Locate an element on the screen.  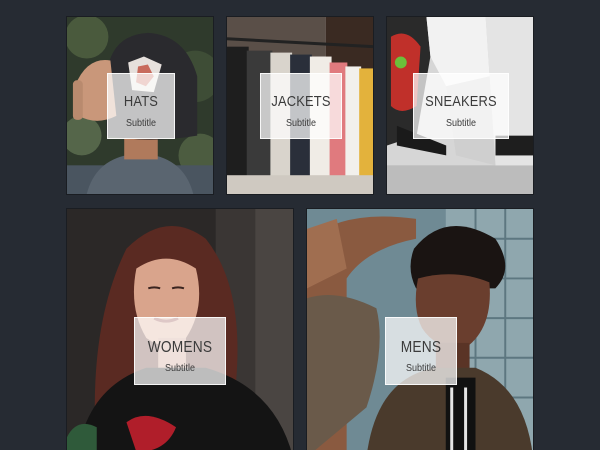
category-title: WOMENS is located at coordinates (180, 347).